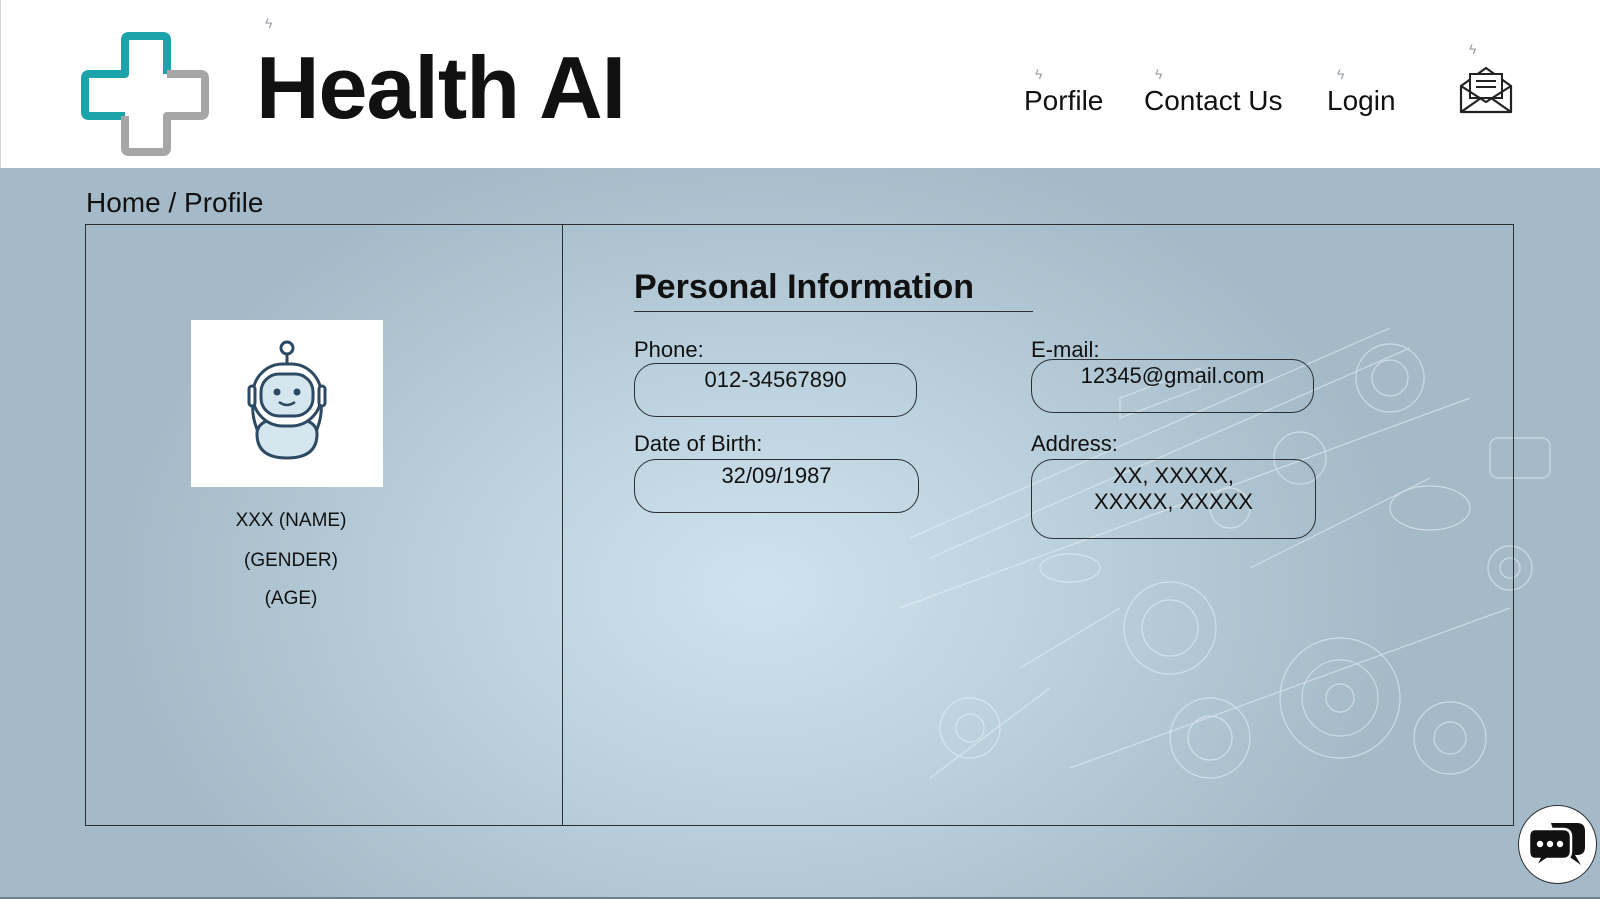 The height and width of the screenshot is (899, 1600). Describe the element at coordinates (1213, 101) in the screenshot. I see `nav-contact-link: Contact Us` at that location.